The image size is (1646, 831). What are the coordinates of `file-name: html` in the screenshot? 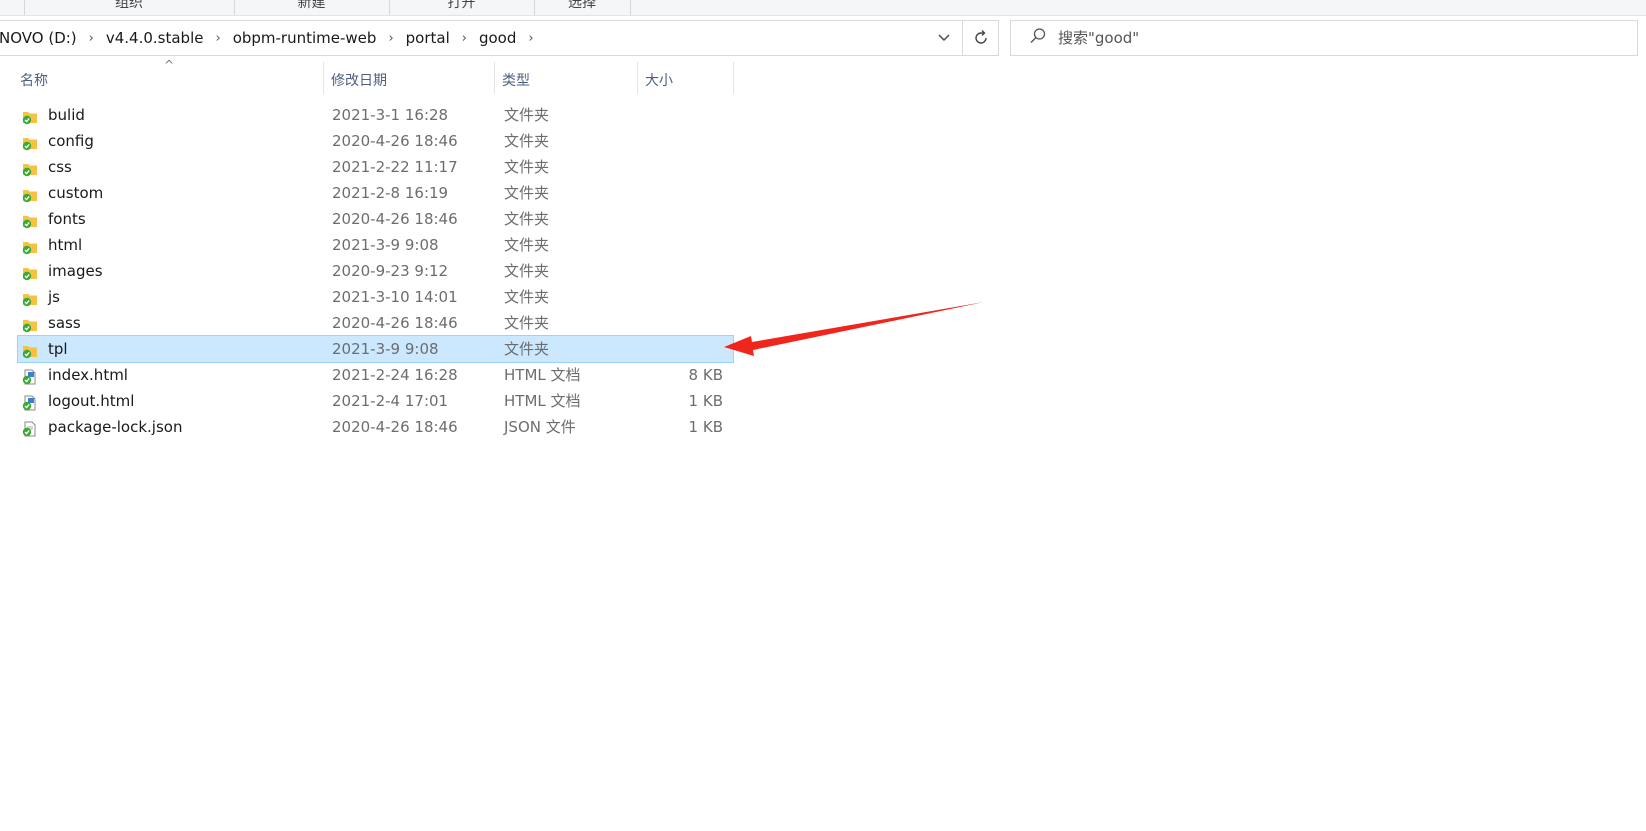 It's located at (65, 245).